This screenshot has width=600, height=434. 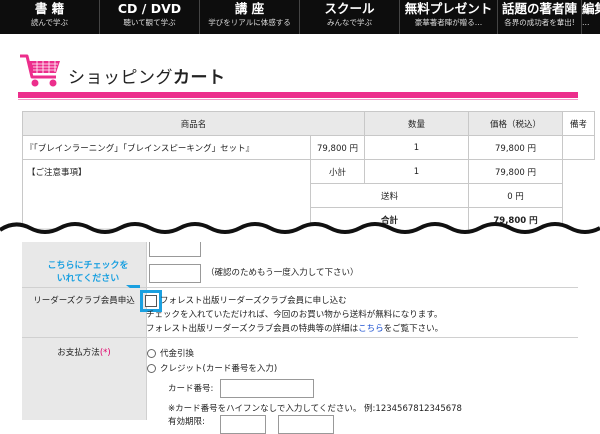 I want to click on club-details-link: こちら, so click(x=371, y=329).